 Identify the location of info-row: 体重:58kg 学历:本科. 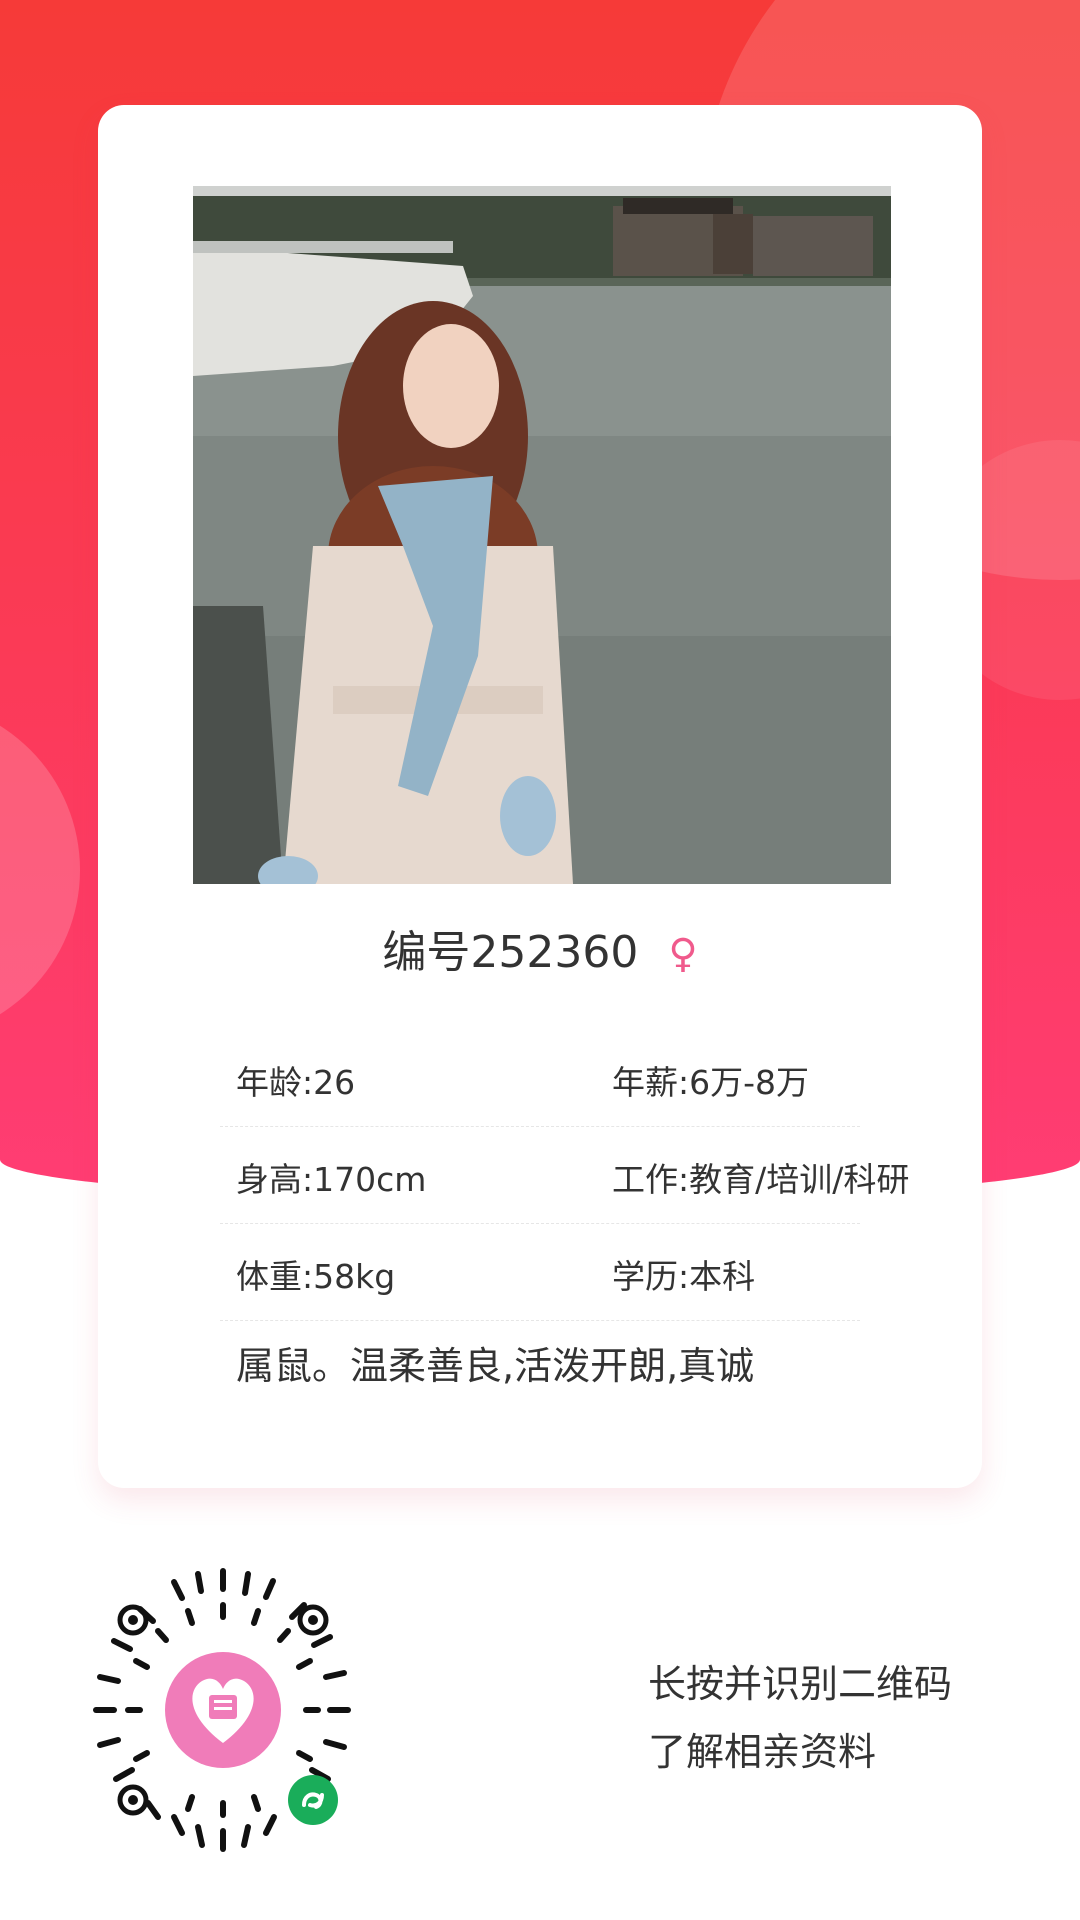
(540, 1272).